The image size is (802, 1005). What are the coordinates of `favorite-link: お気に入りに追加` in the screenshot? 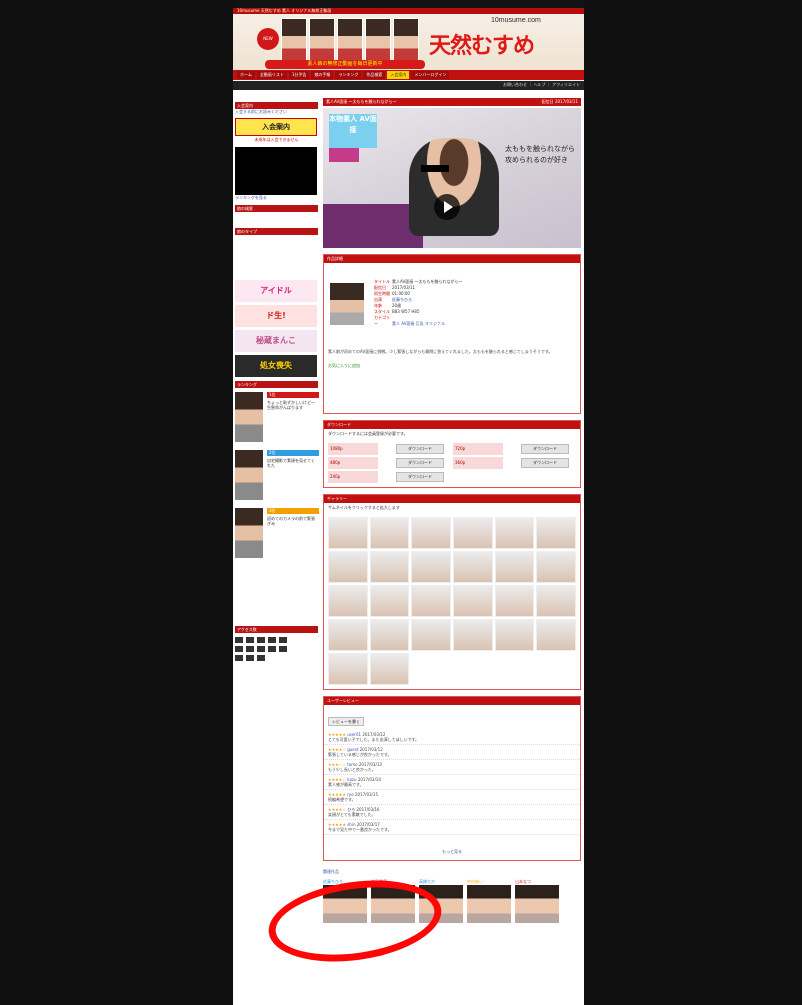 It's located at (452, 366).